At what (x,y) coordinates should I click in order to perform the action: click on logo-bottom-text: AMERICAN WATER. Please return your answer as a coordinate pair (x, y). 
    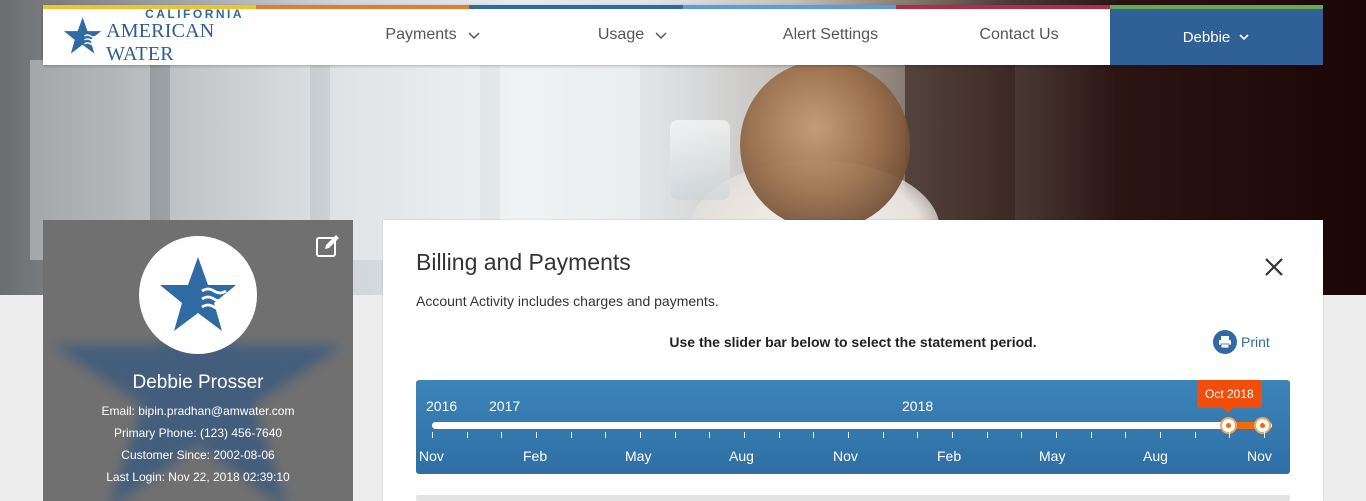
    Looking at the image, I should click on (160, 42).